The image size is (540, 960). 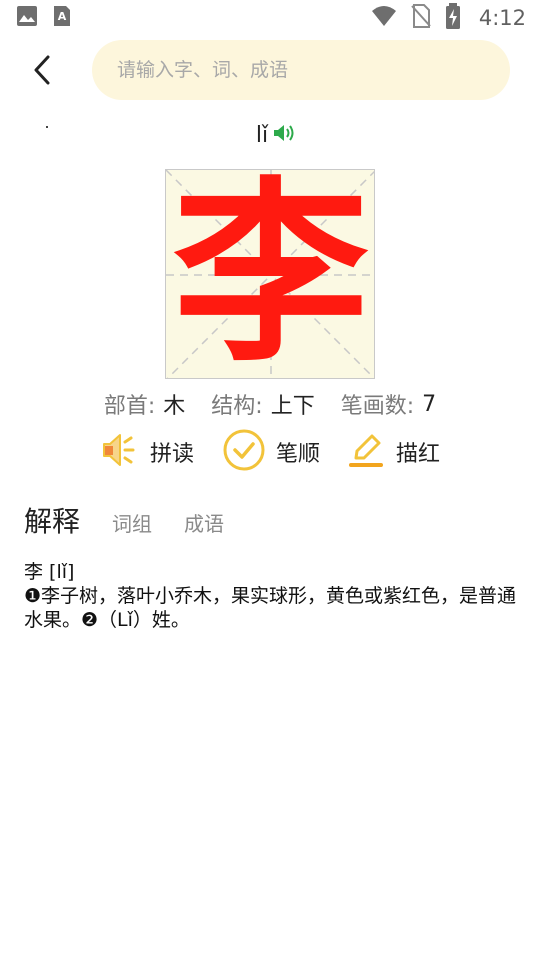 What do you see at coordinates (237, 406) in the screenshot?
I see `structure-label: 结构:` at bounding box center [237, 406].